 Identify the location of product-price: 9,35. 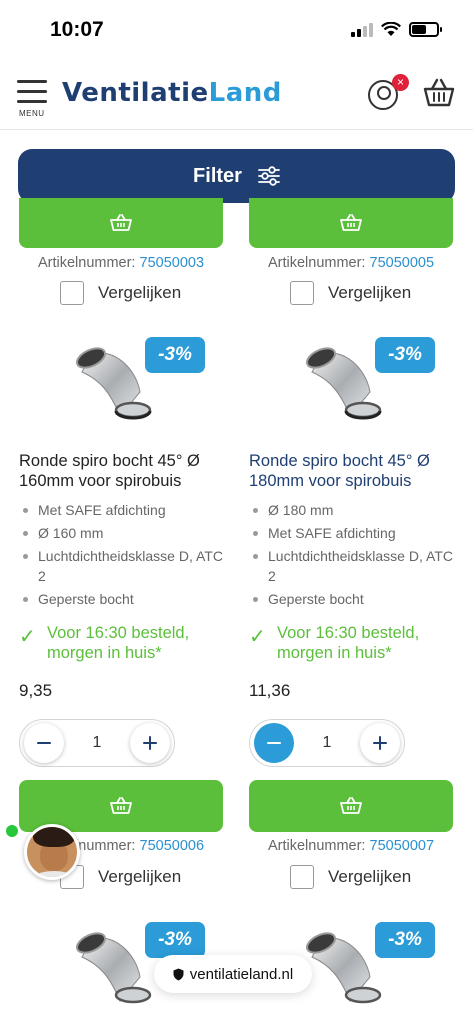
(36, 690).